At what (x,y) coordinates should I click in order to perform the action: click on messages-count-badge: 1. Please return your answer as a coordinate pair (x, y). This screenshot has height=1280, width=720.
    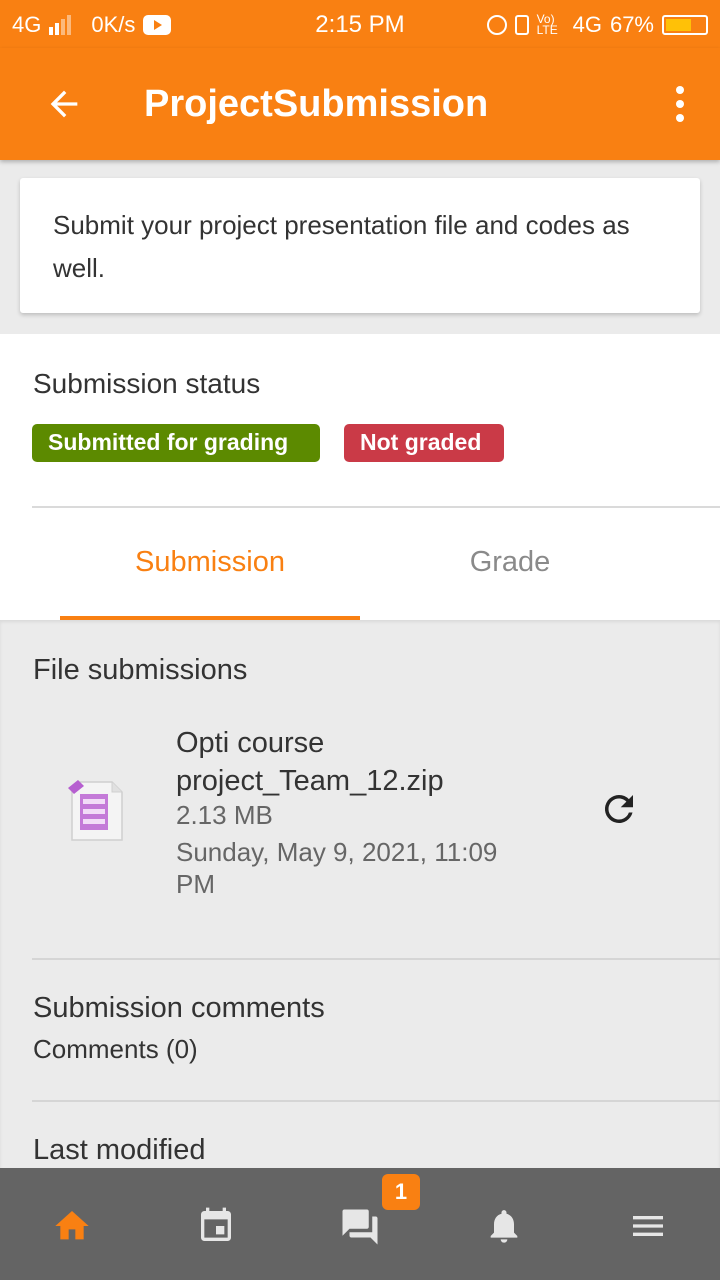
    Looking at the image, I should click on (401, 1192).